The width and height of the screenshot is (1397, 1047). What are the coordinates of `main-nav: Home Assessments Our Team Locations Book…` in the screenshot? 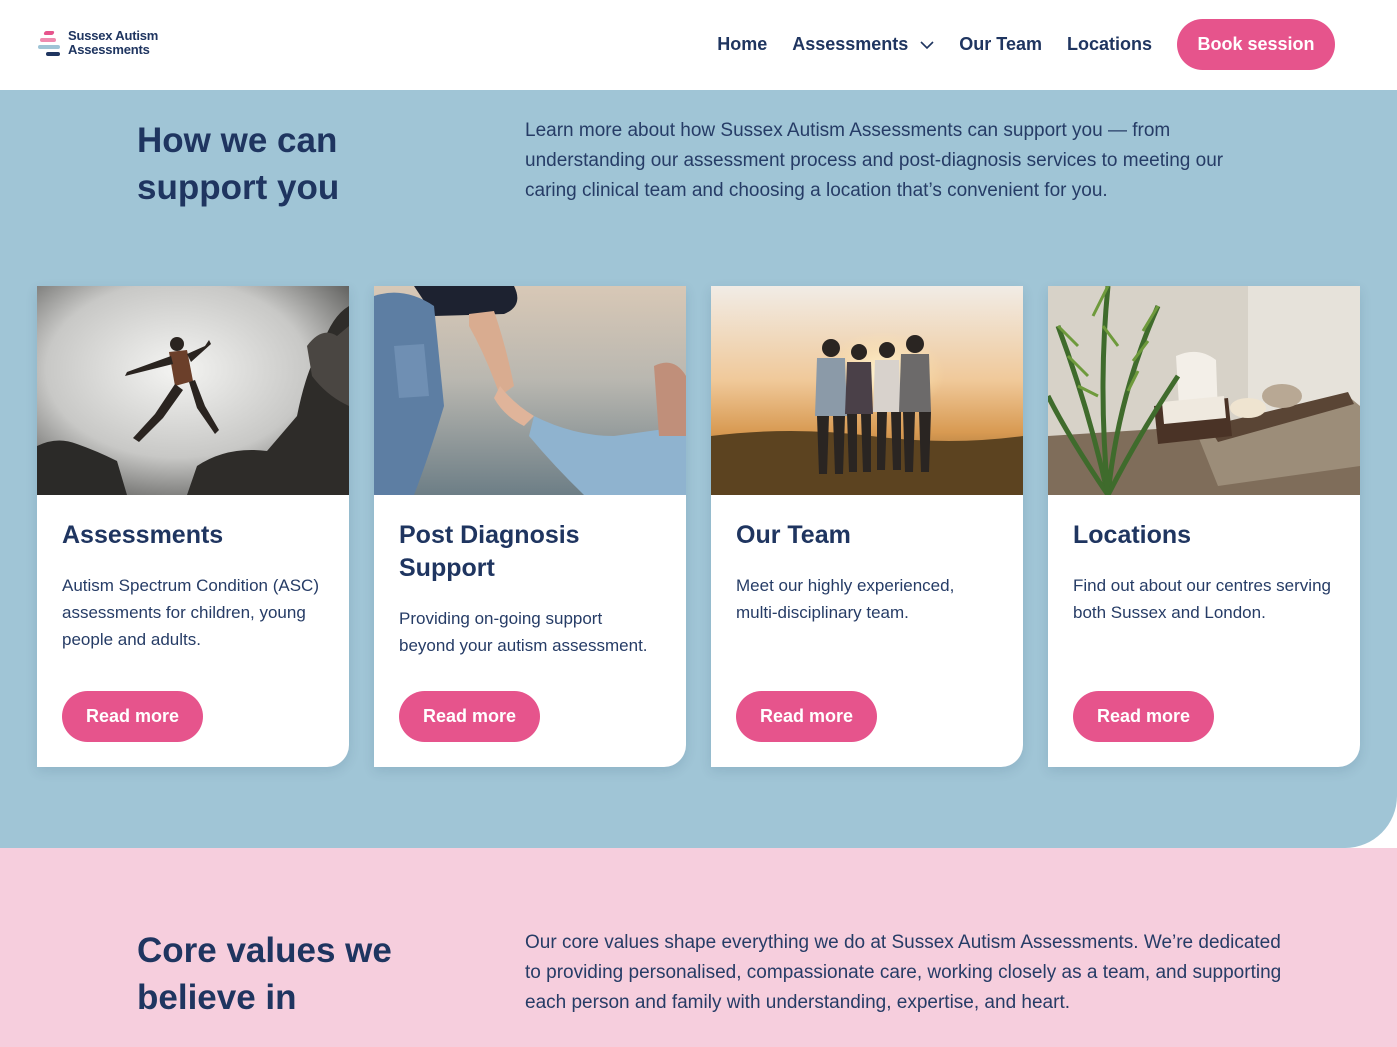 It's located at (1026, 44).